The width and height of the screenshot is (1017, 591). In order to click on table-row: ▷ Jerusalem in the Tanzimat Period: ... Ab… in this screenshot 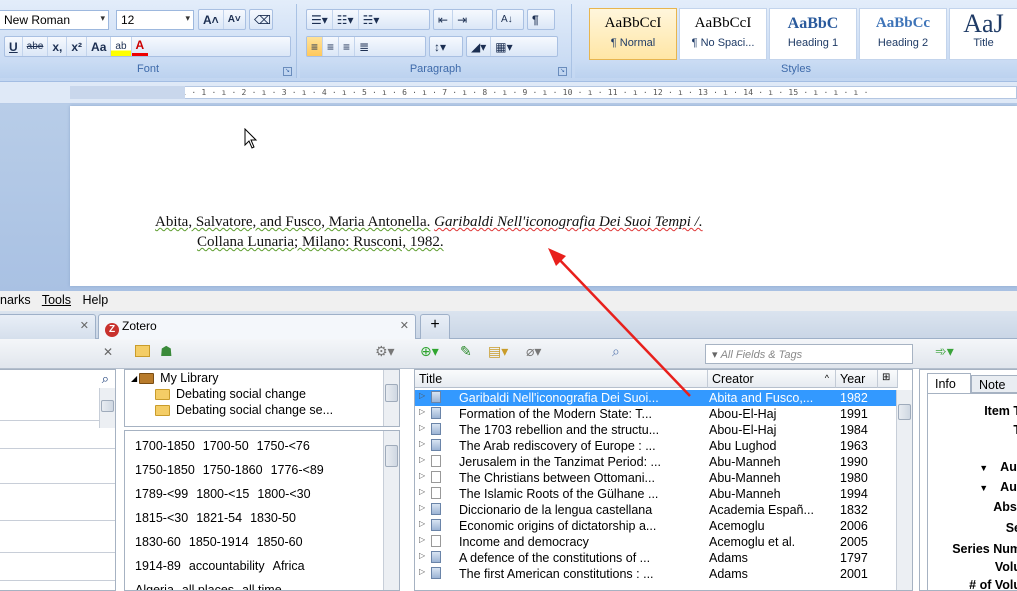, I will do `click(656, 462)`.